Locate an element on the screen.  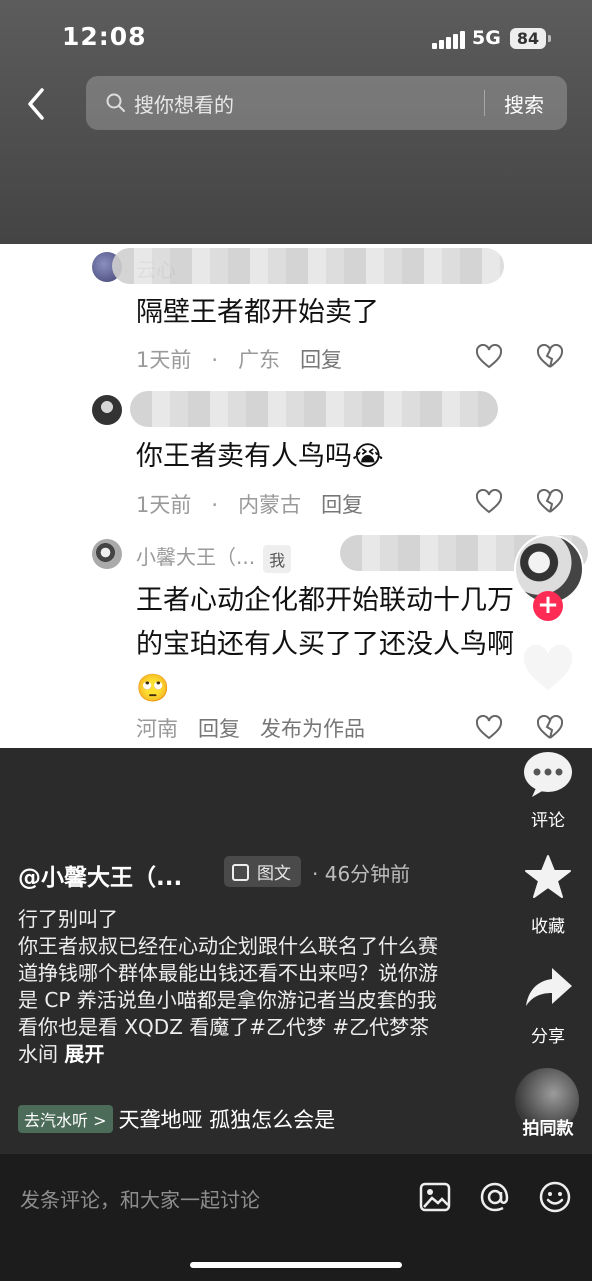
me-tag: 我 is located at coordinates (277, 558).